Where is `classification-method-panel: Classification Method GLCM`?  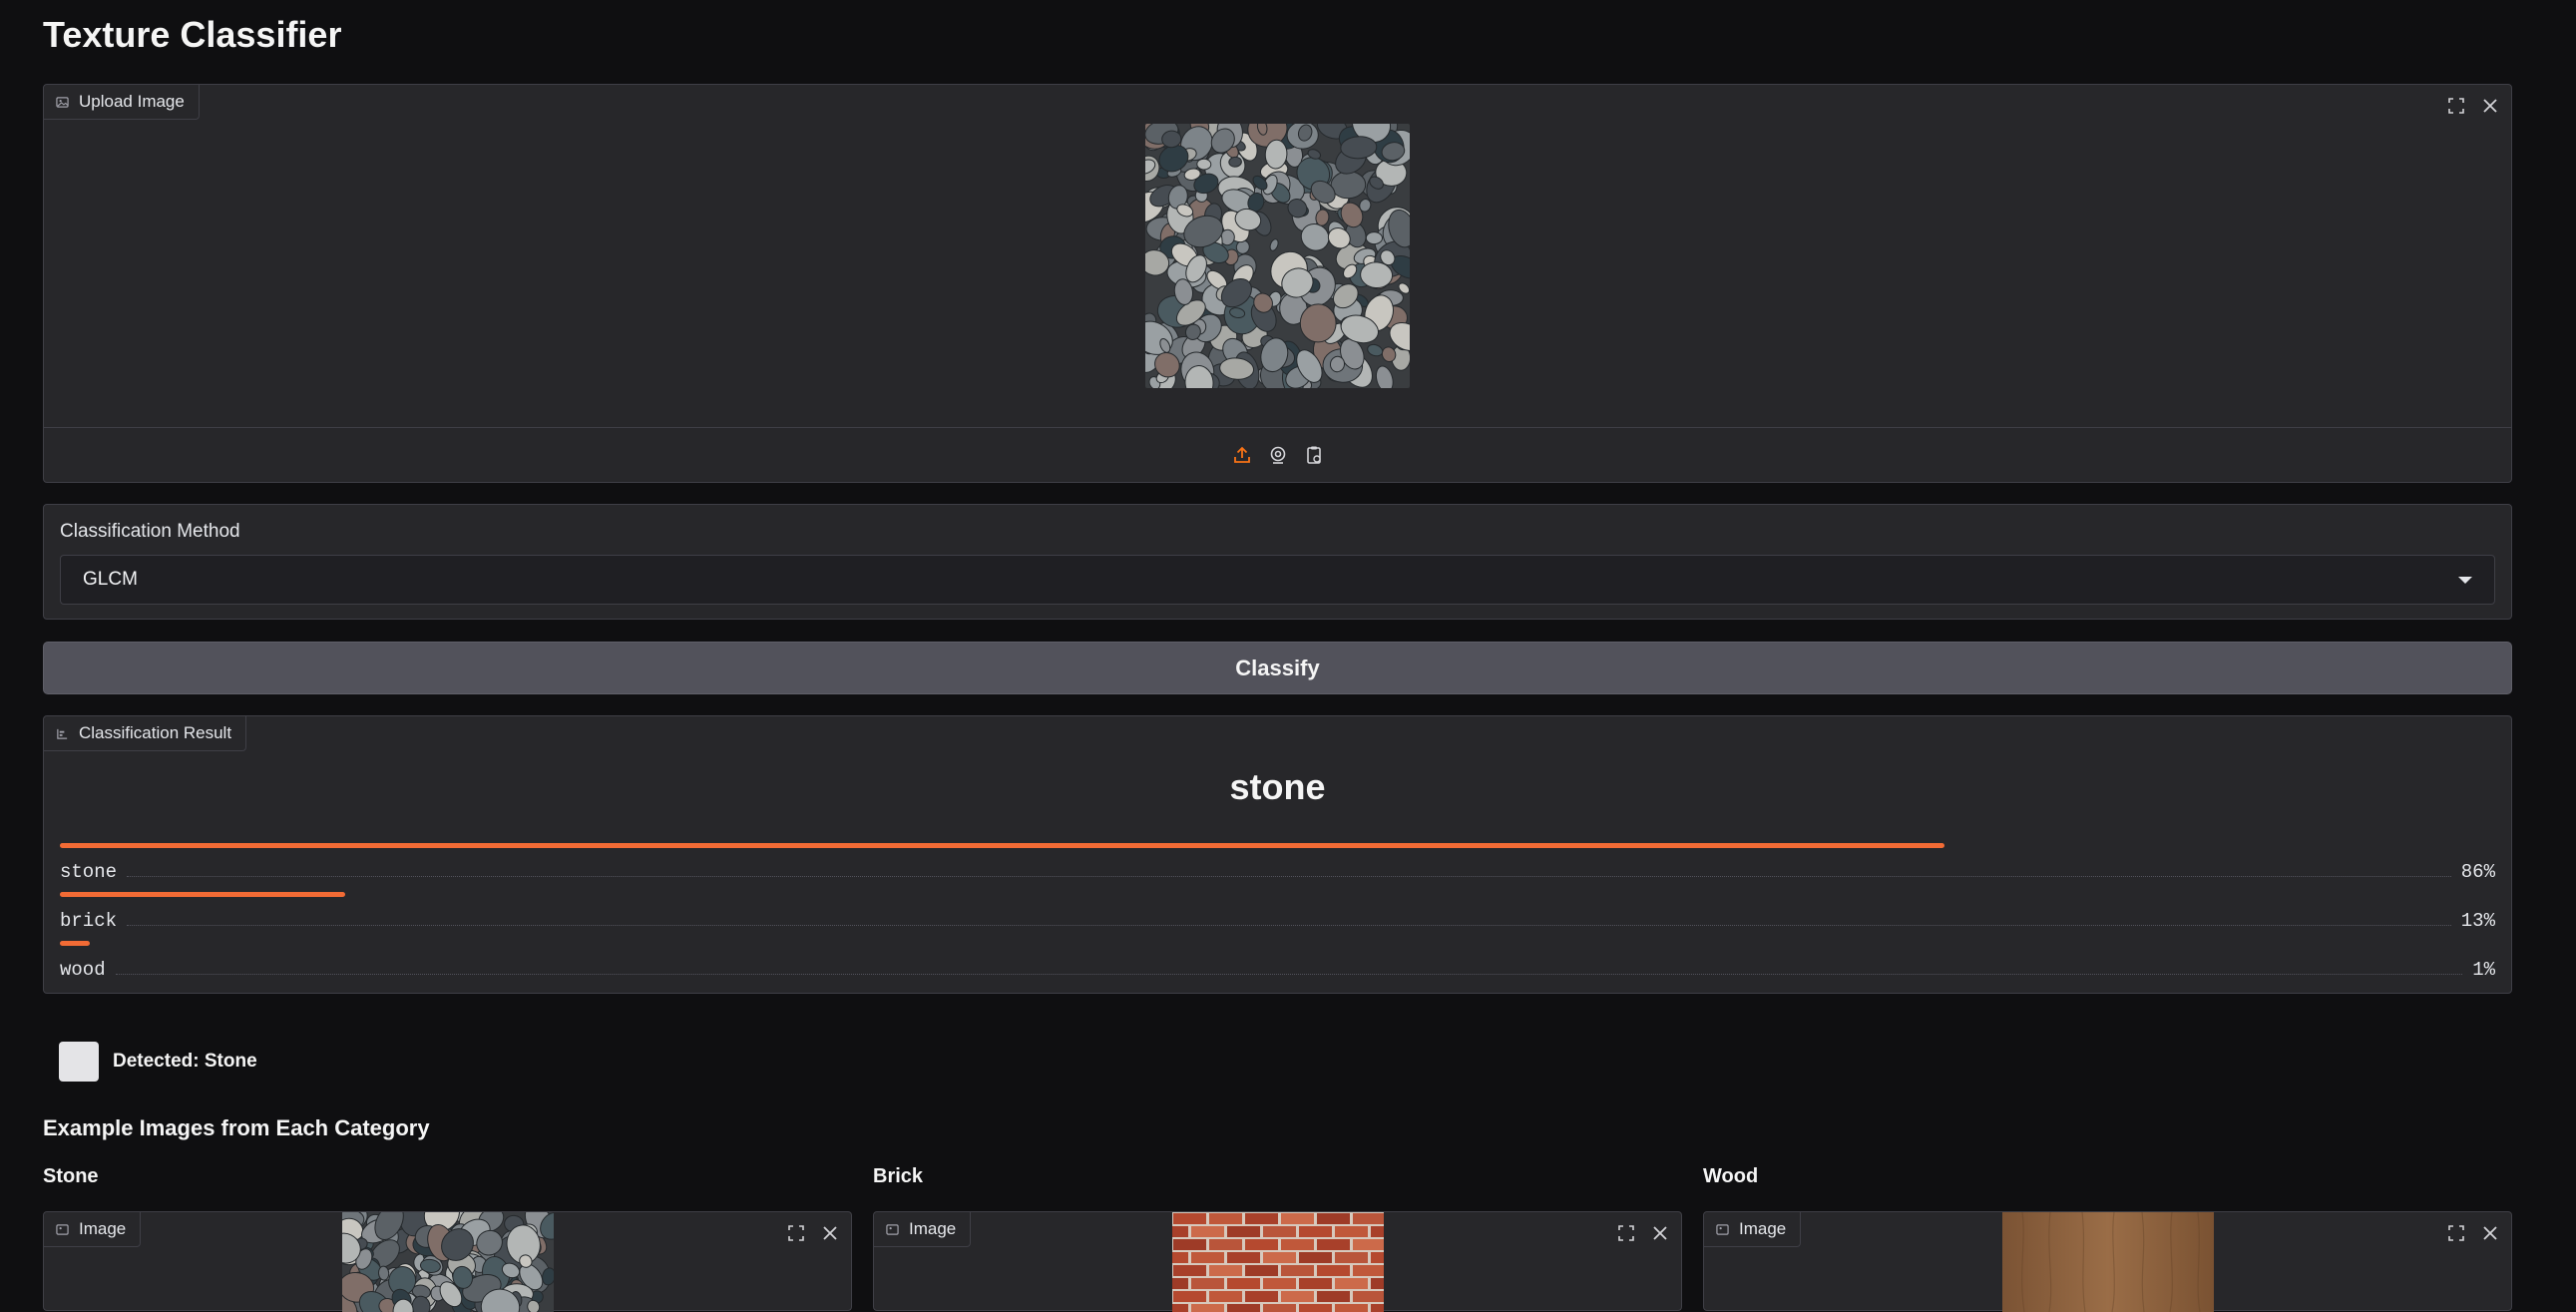 classification-method-panel: Classification Method GLCM is located at coordinates (1277, 562).